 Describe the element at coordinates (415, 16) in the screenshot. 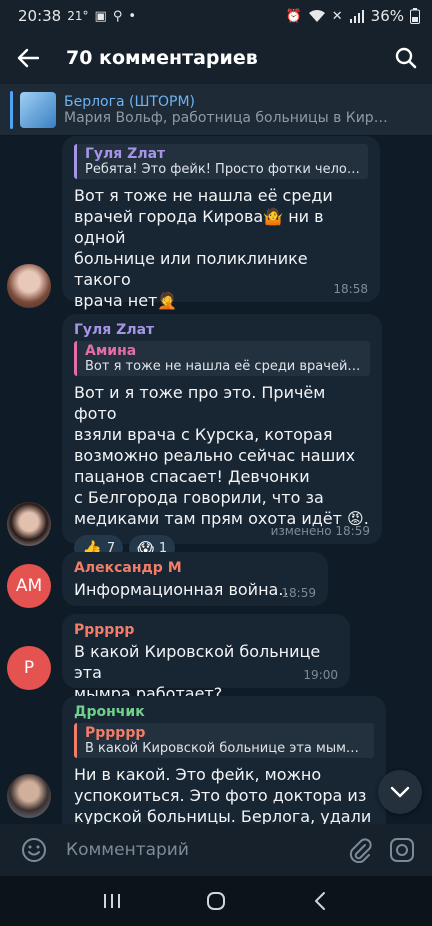

I see `battery-icon` at that location.